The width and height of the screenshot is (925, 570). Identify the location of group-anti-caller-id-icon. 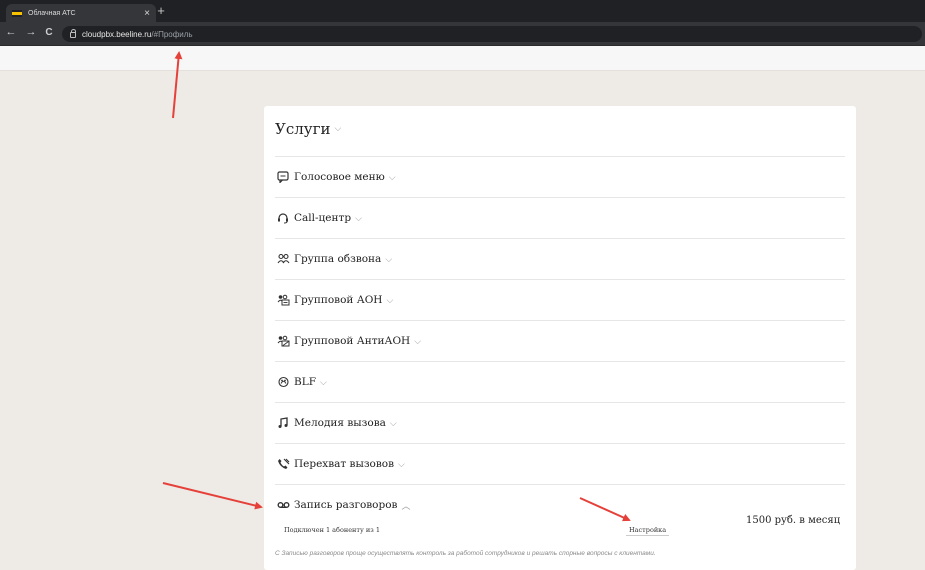
(283, 341).